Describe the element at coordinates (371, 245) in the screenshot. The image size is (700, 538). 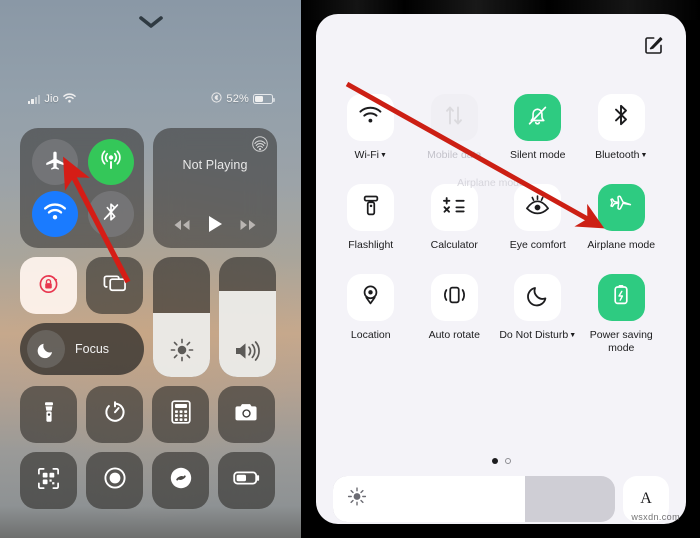
I see `android-tile-label: Flashlight` at that location.